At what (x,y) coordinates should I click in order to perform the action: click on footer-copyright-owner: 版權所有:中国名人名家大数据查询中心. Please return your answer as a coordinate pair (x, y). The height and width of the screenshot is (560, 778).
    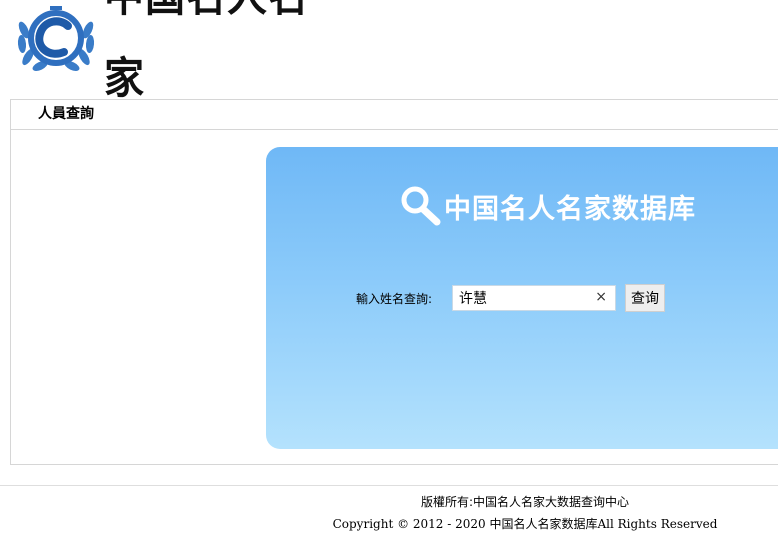
    Looking at the image, I should click on (525, 502).